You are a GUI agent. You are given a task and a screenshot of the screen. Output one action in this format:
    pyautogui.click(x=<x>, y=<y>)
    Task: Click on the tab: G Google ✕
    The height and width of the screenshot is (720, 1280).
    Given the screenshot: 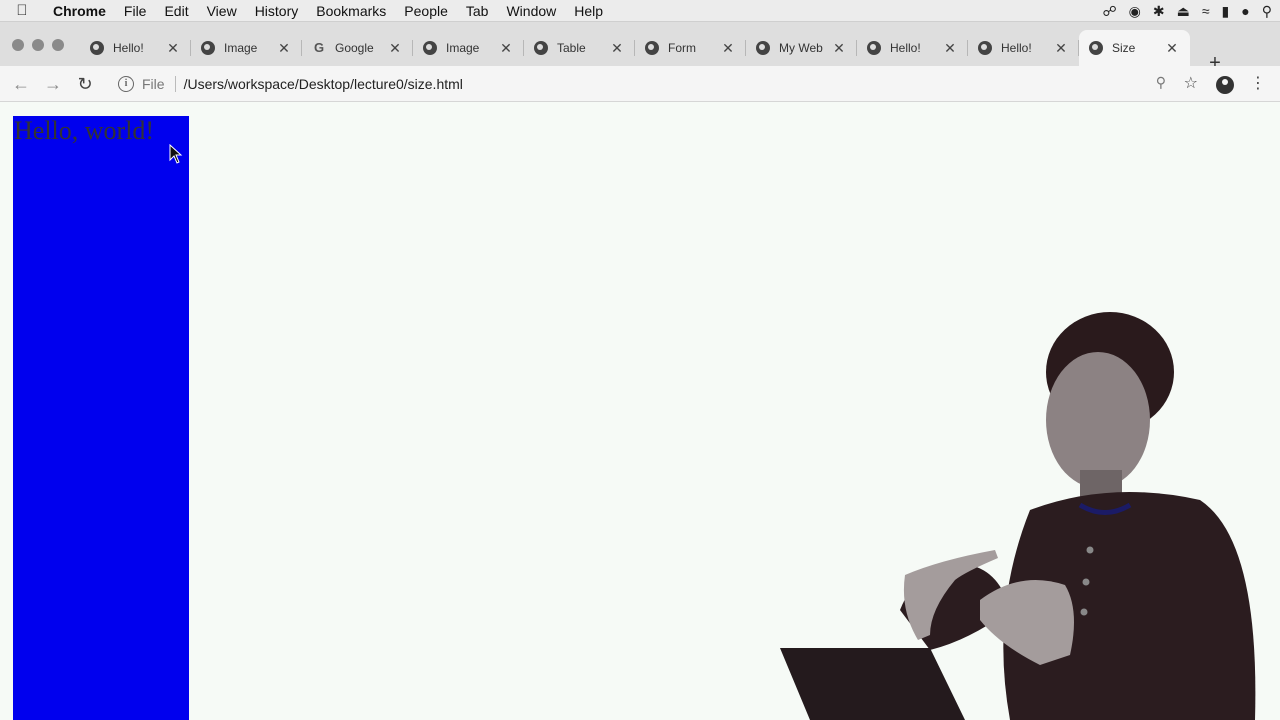 What is the action you would take?
    pyautogui.click(x=357, y=48)
    